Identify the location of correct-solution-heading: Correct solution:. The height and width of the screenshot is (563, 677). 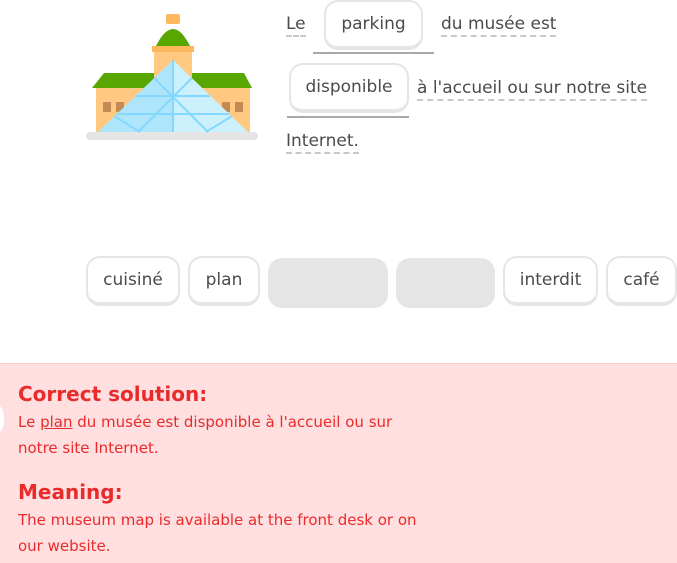
(113, 394).